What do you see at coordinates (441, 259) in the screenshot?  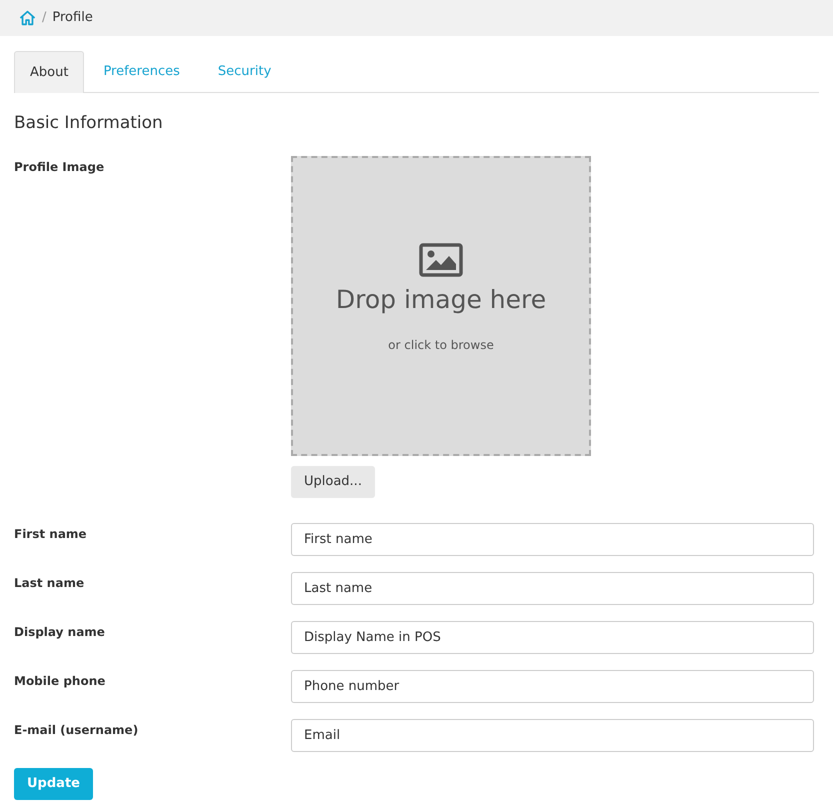 I see `image-icon` at bounding box center [441, 259].